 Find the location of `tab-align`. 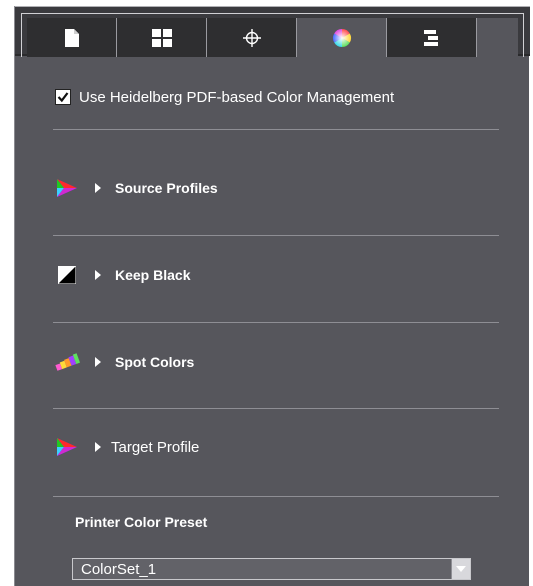

tab-align is located at coordinates (432, 37).